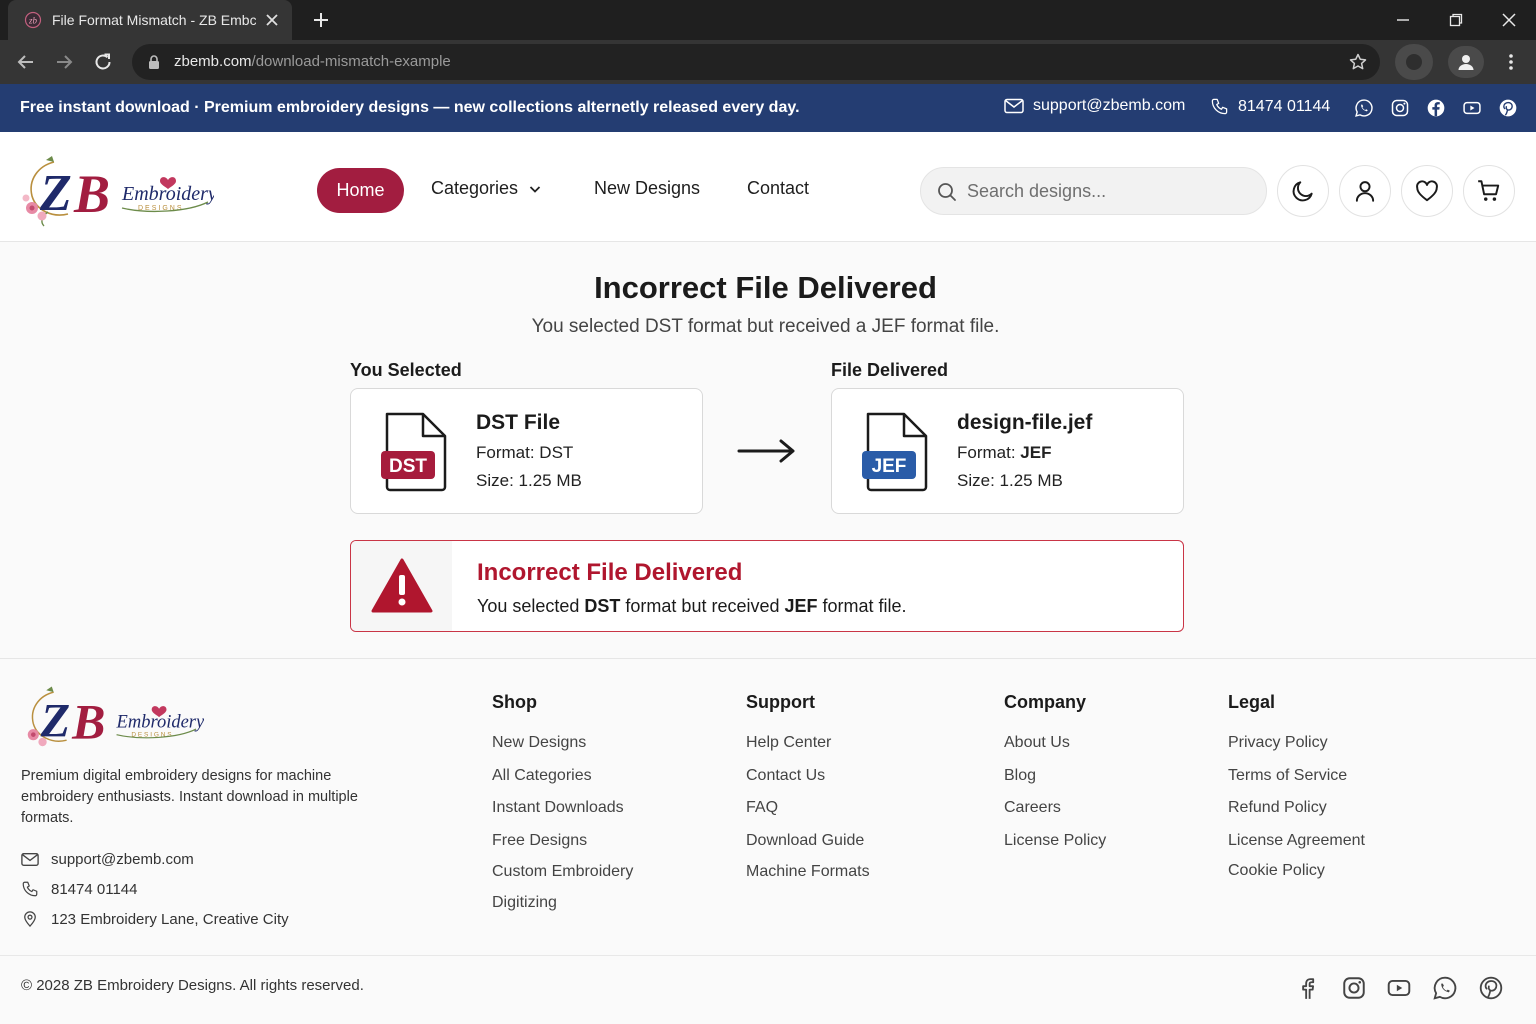  What do you see at coordinates (768, 20) in the screenshot?
I see `browser-tab-strip: zb File Format Mismatch - ZB Embc` at bounding box center [768, 20].